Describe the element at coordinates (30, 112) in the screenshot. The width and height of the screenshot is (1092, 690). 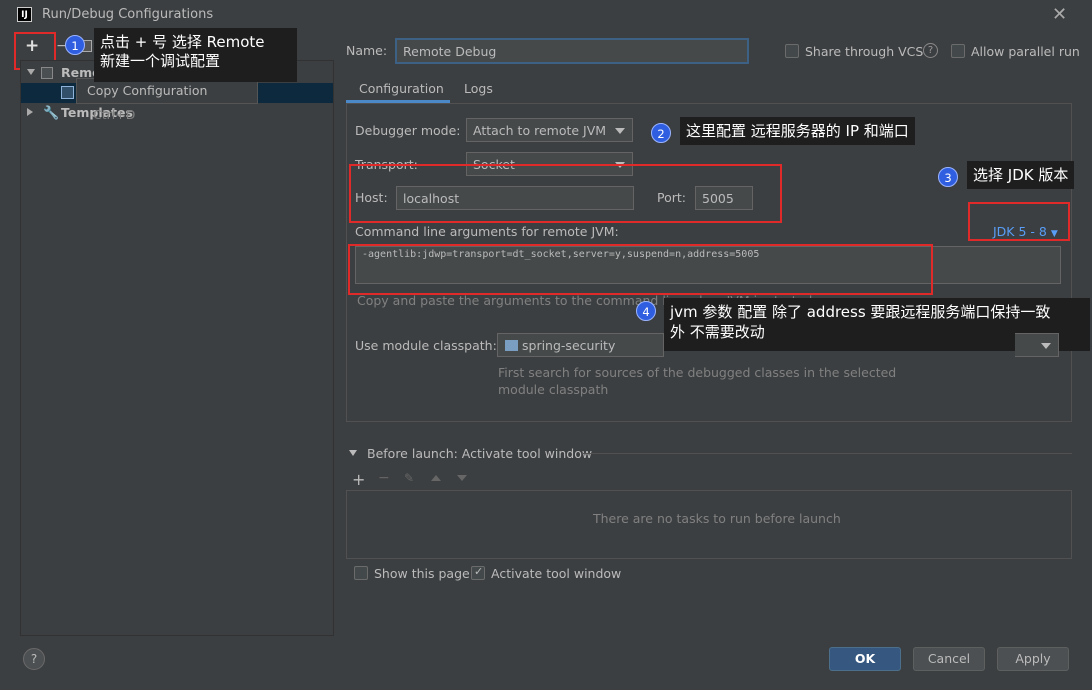
I see `chevron-right-icon` at that location.